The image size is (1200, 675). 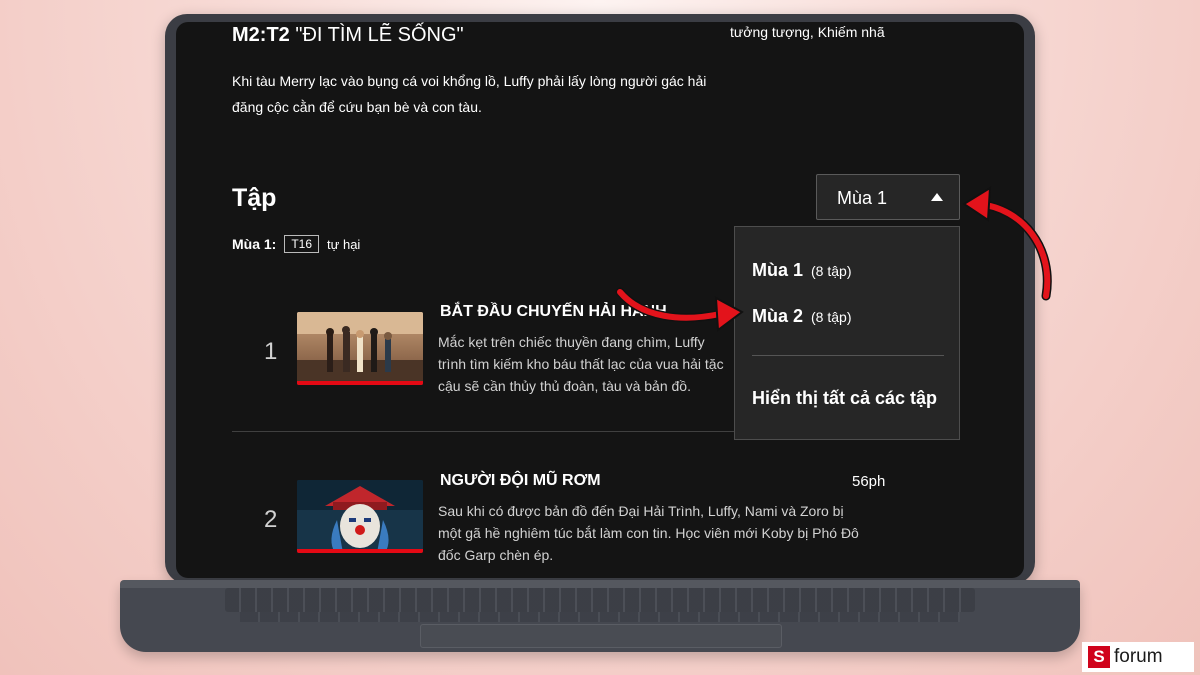 What do you see at coordinates (600, 617) in the screenshot?
I see `keyboard-row` at bounding box center [600, 617].